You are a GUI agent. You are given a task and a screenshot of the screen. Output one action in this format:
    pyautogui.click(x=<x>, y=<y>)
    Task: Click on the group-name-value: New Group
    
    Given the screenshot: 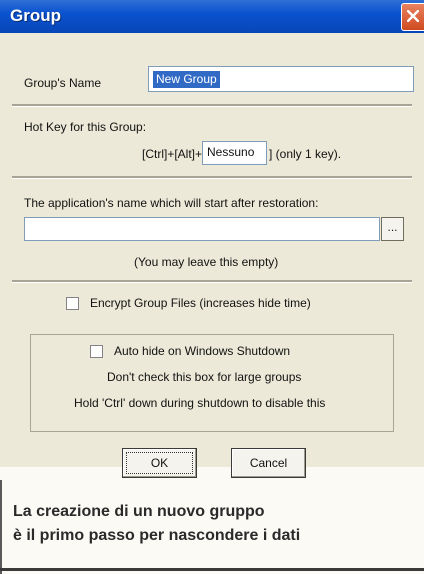 What is the action you would take?
    pyautogui.click(x=186, y=79)
    